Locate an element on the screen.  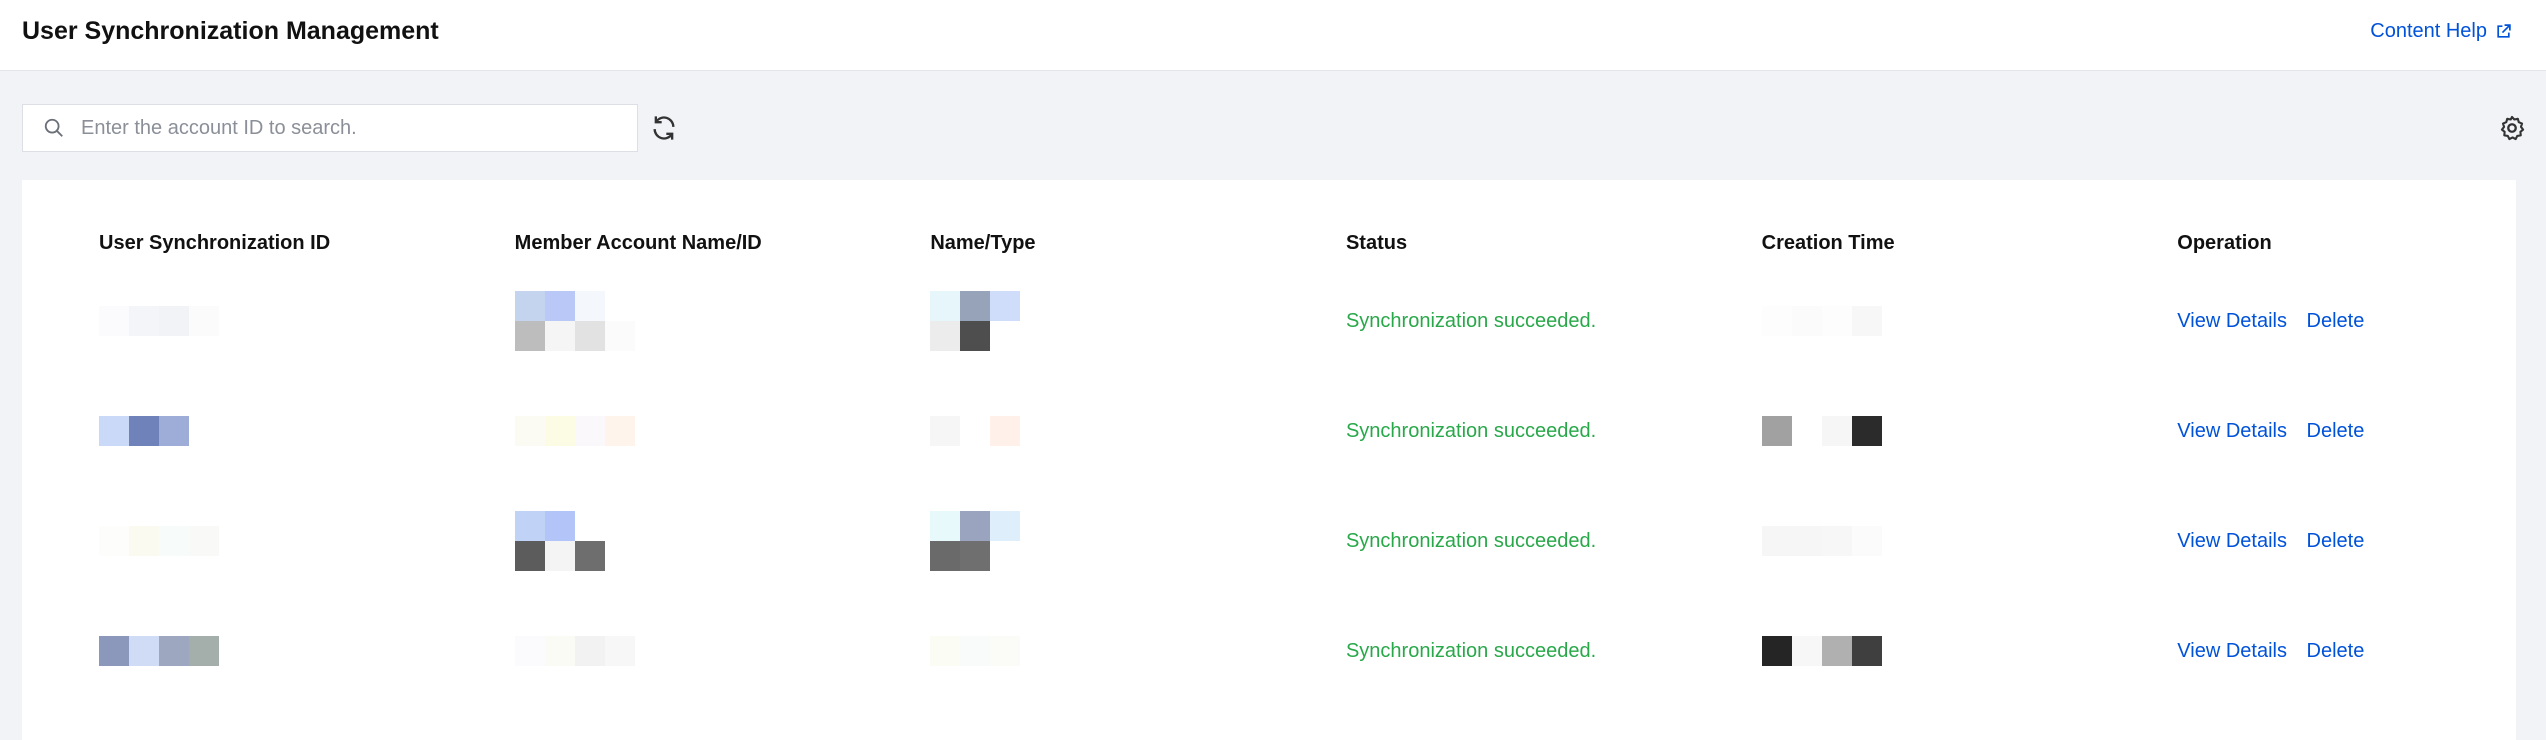
content-help-link: Content Help is located at coordinates (2441, 31).